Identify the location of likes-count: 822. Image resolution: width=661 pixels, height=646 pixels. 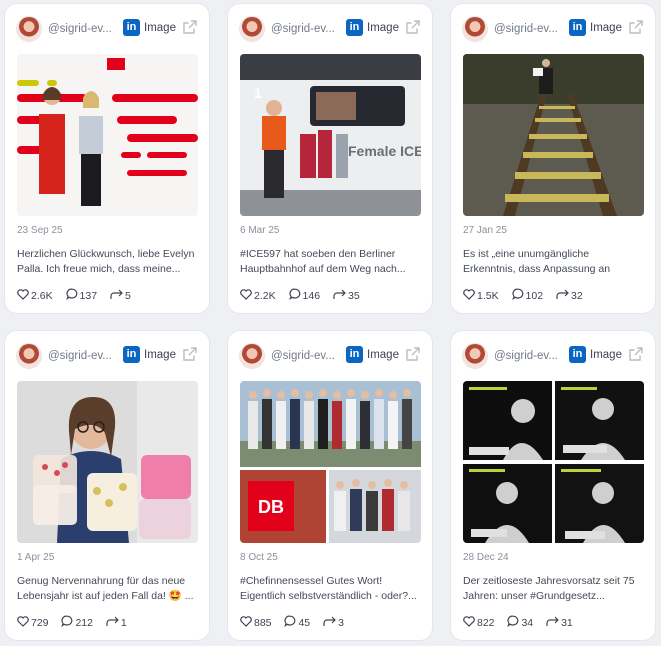
(486, 622).